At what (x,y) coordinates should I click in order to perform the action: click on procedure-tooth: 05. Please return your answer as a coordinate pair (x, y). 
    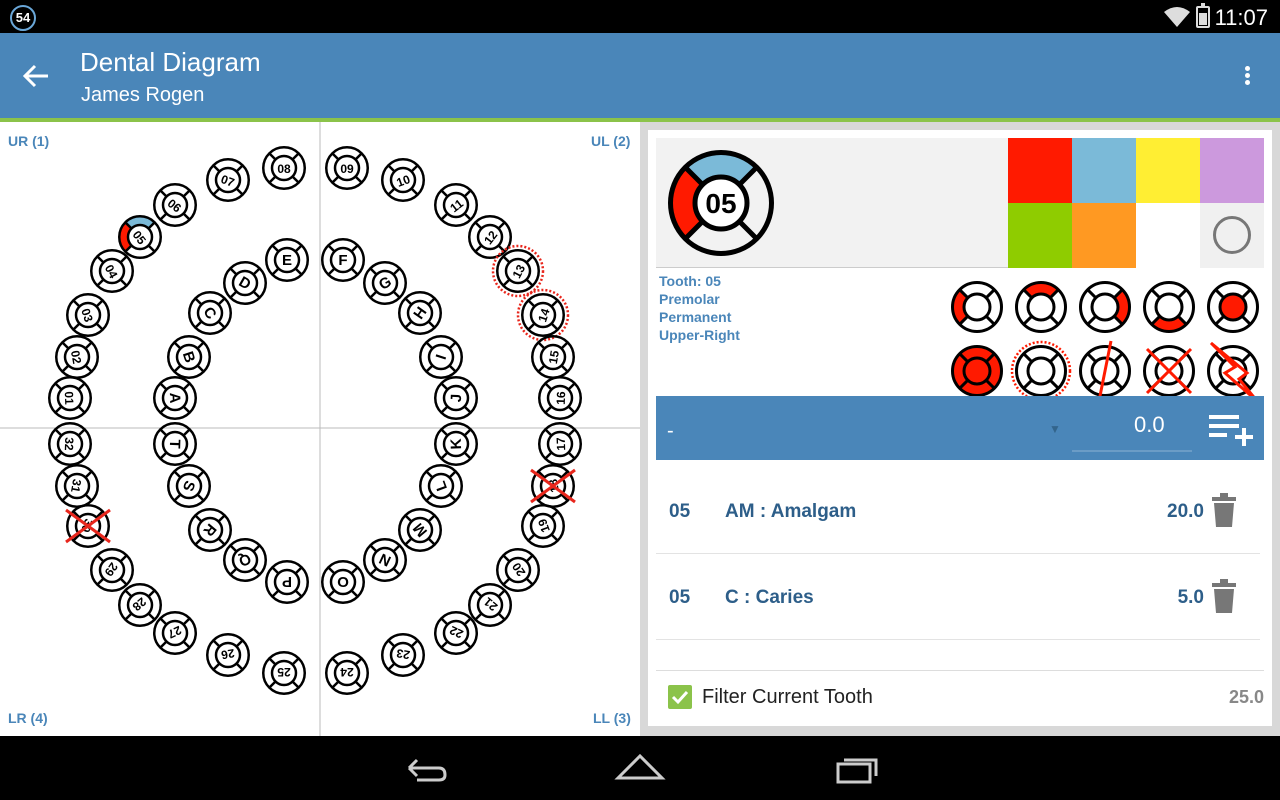
    Looking at the image, I should click on (680, 511).